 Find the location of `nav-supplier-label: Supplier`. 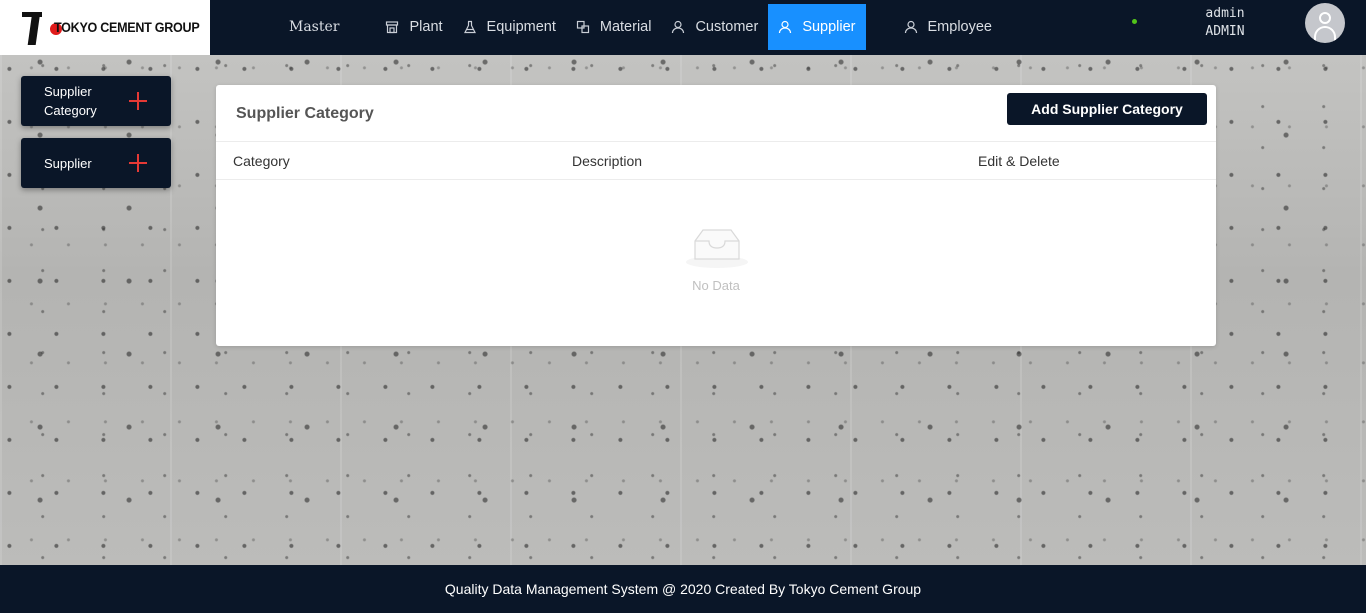

nav-supplier-label: Supplier is located at coordinates (829, 27).